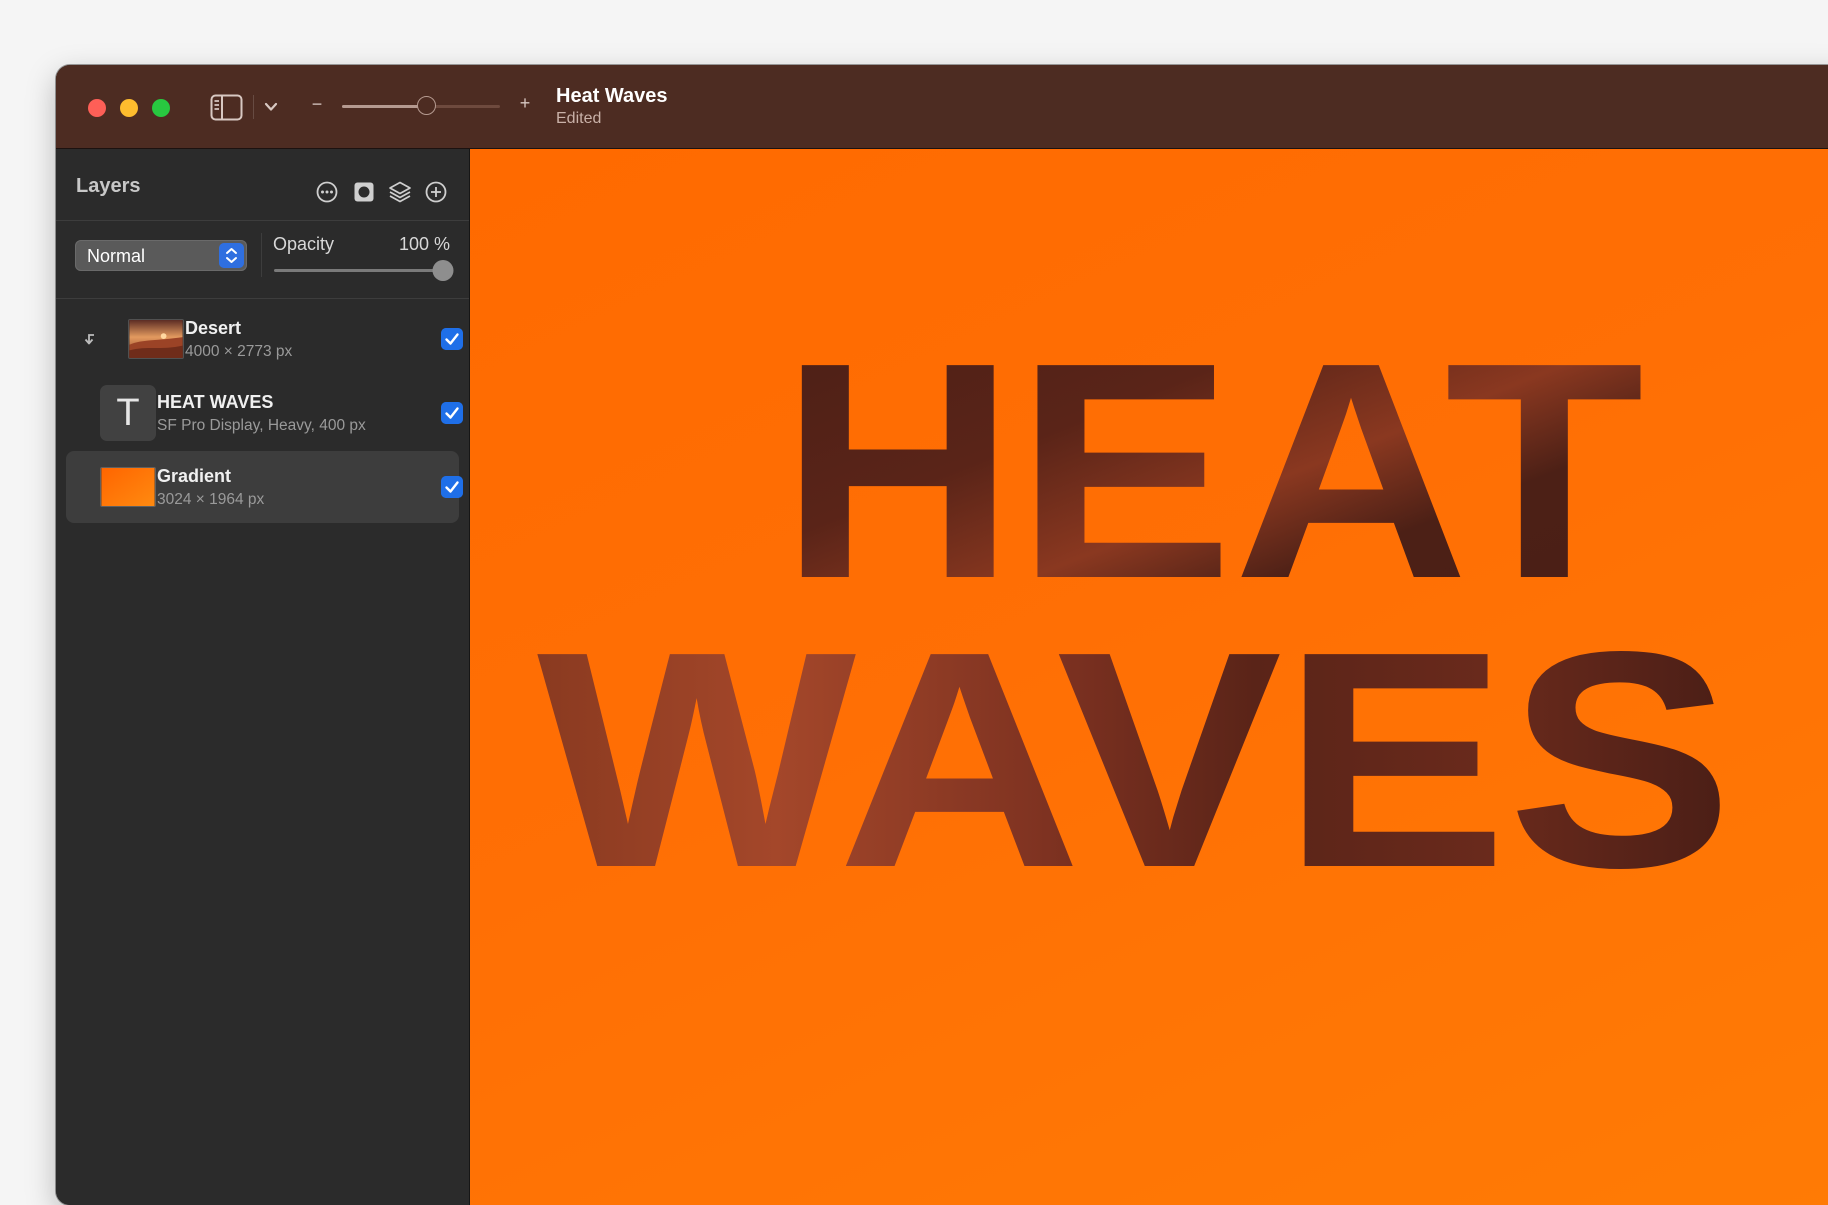  What do you see at coordinates (116, 256) in the screenshot?
I see `blend-mode-value: Normal` at bounding box center [116, 256].